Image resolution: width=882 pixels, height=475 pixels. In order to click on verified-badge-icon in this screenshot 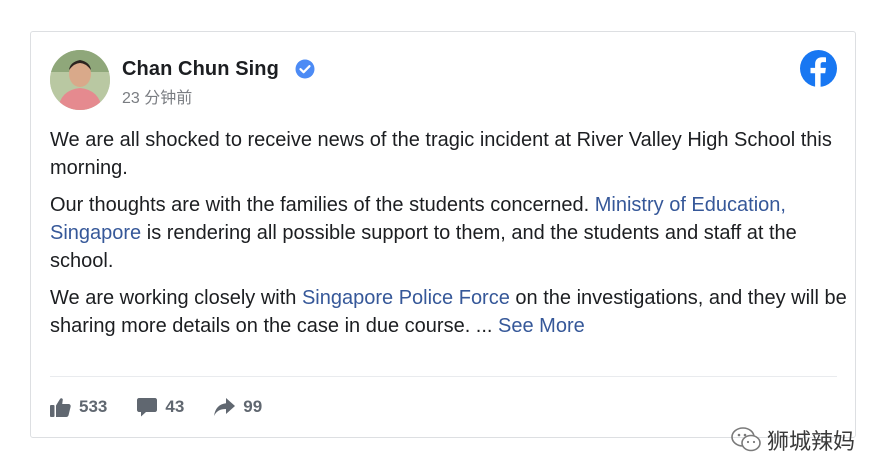, I will do `click(305, 69)`.